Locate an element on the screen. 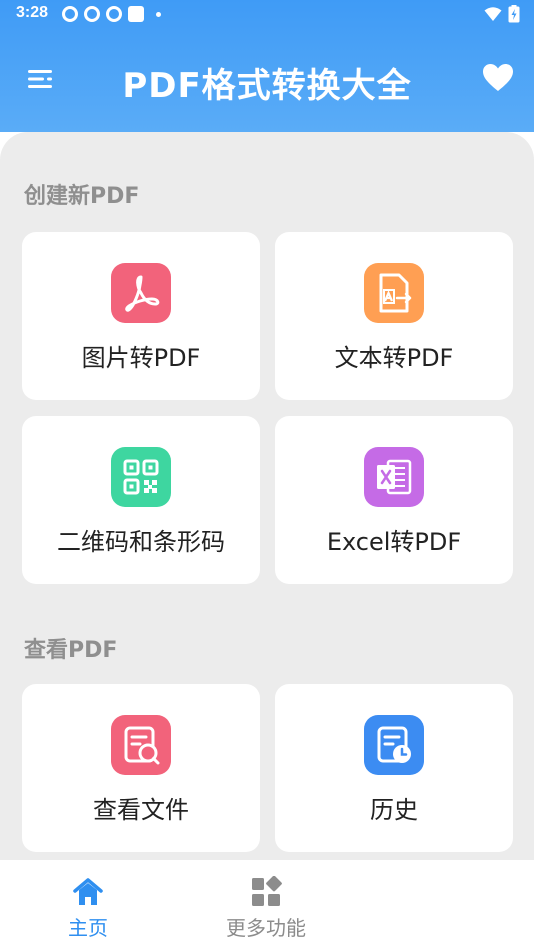 The image size is (534, 950). excel-icon is located at coordinates (394, 477).